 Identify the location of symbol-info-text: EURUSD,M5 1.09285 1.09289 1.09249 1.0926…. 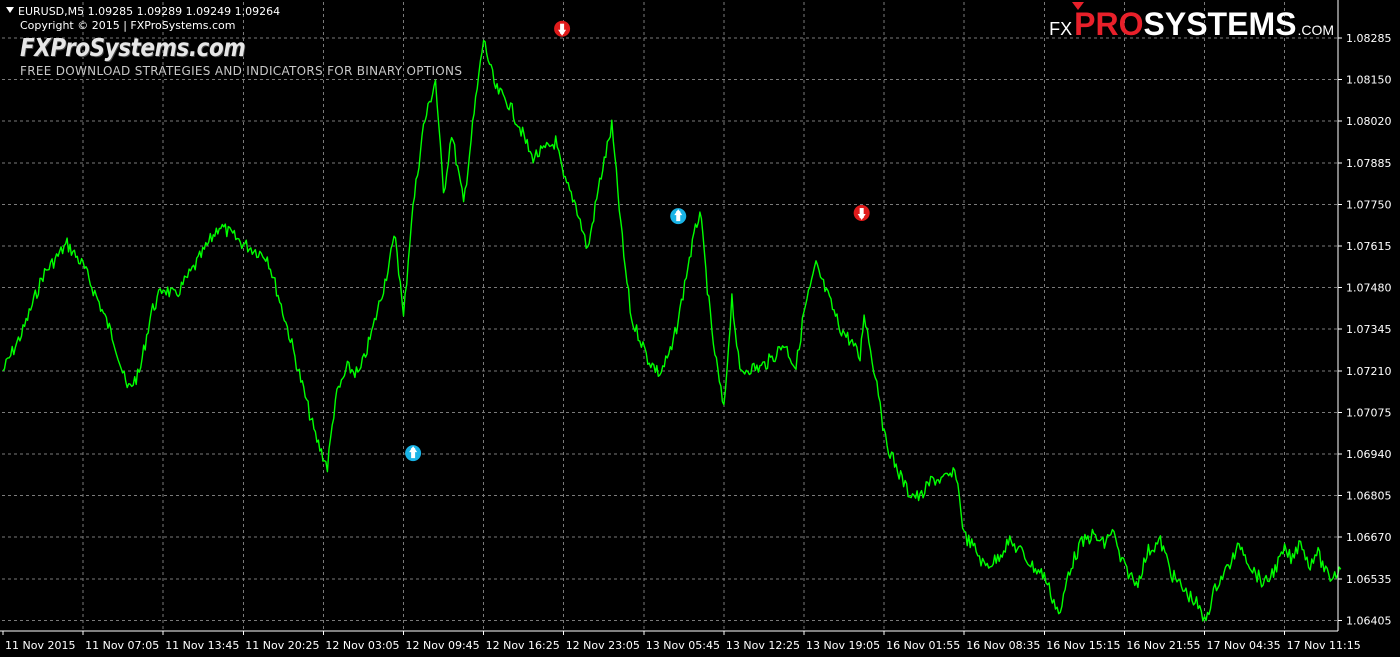
(149, 11).